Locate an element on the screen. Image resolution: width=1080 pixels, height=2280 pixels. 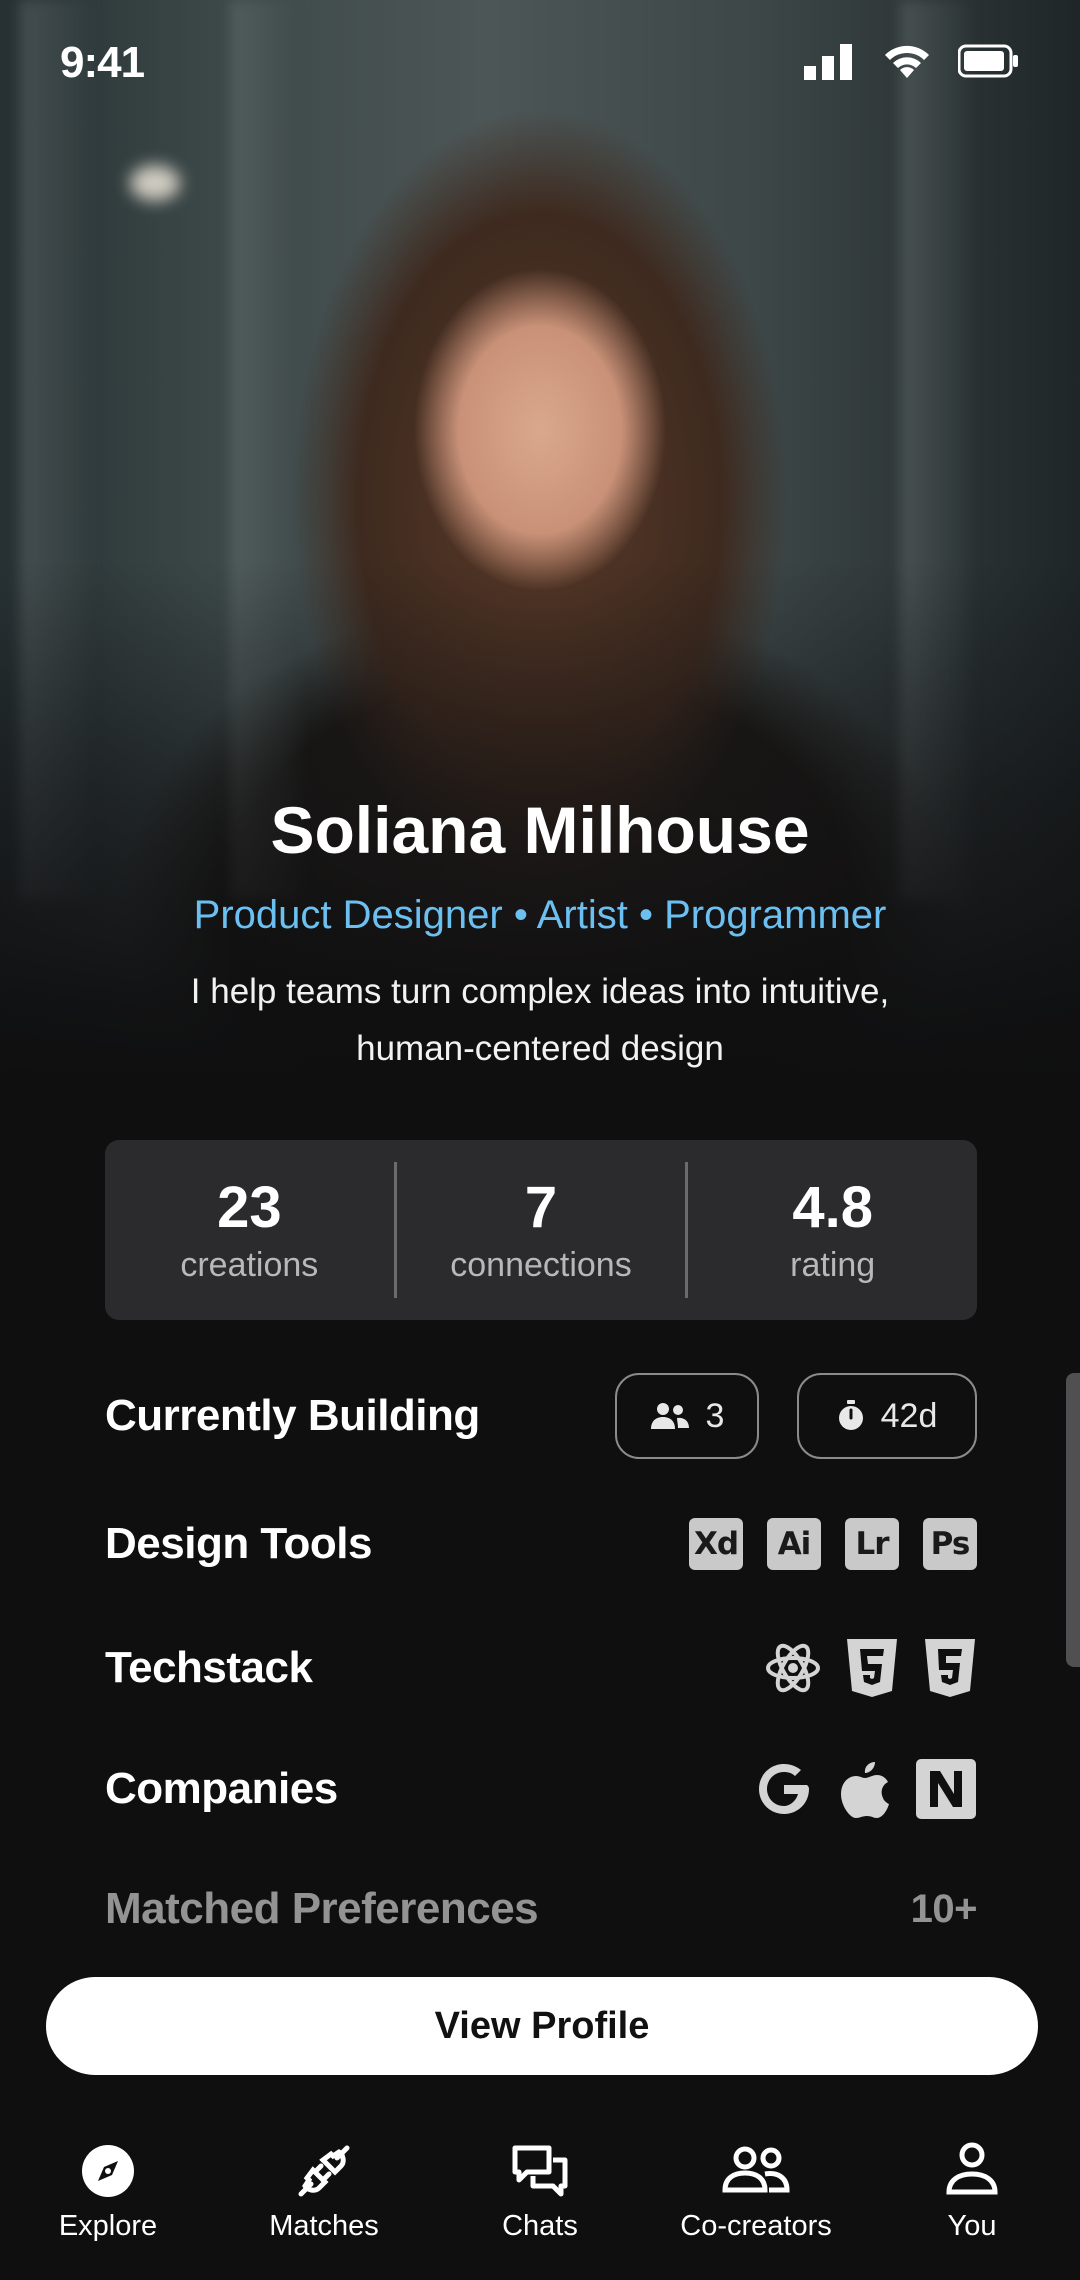
user-icon is located at coordinates (972, 2168).